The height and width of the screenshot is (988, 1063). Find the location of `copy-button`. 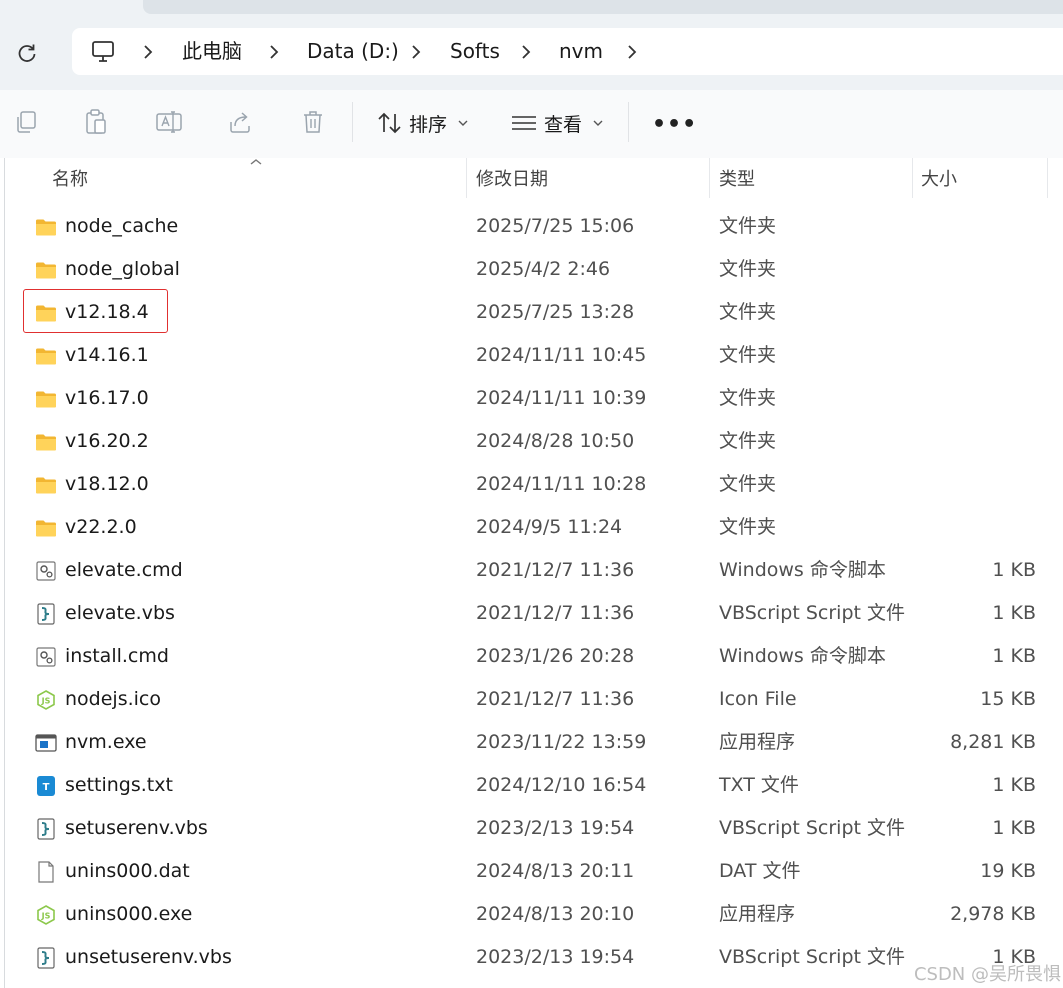

copy-button is located at coordinates (26, 122).